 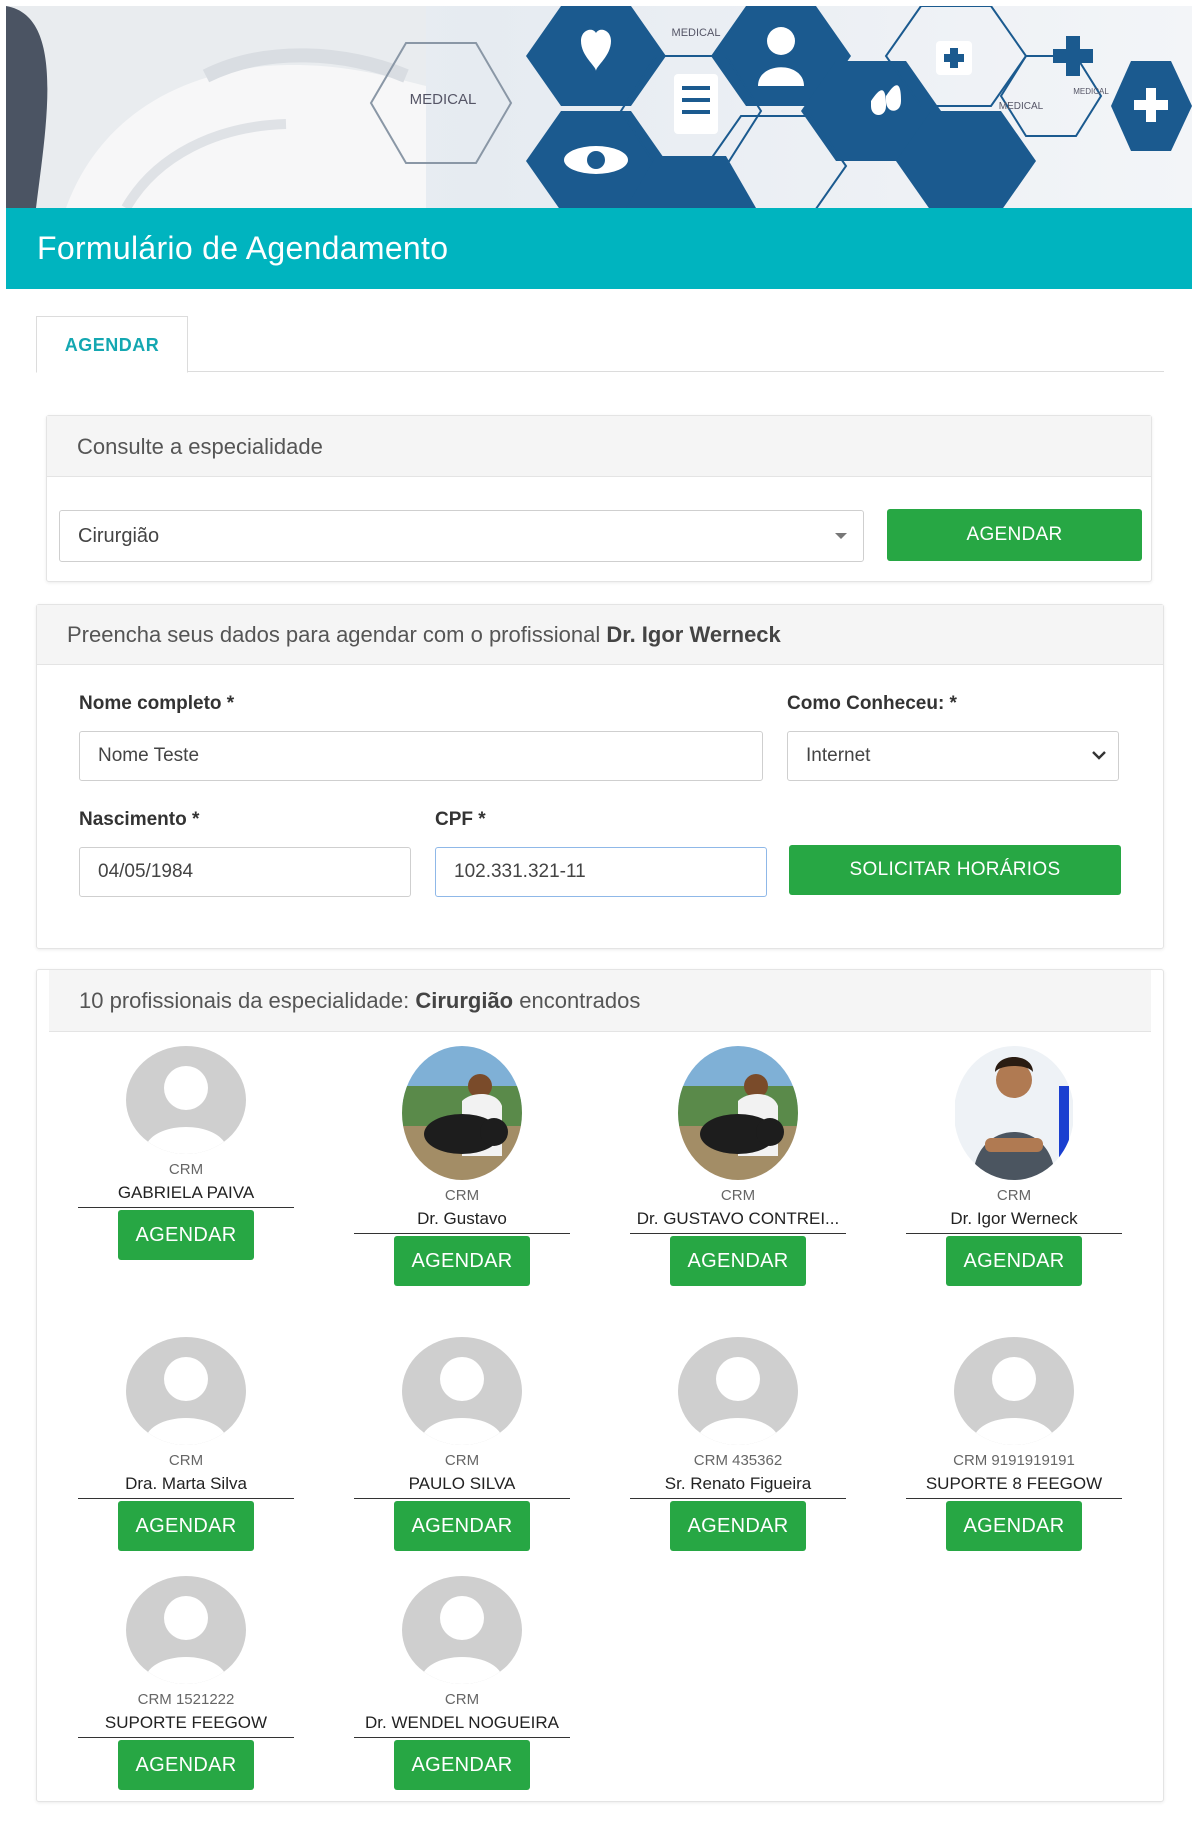 What do you see at coordinates (462, 1724) in the screenshot?
I see `professional-name: Dr. WENDEL NOGUEIRA` at bounding box center [462, 1724].